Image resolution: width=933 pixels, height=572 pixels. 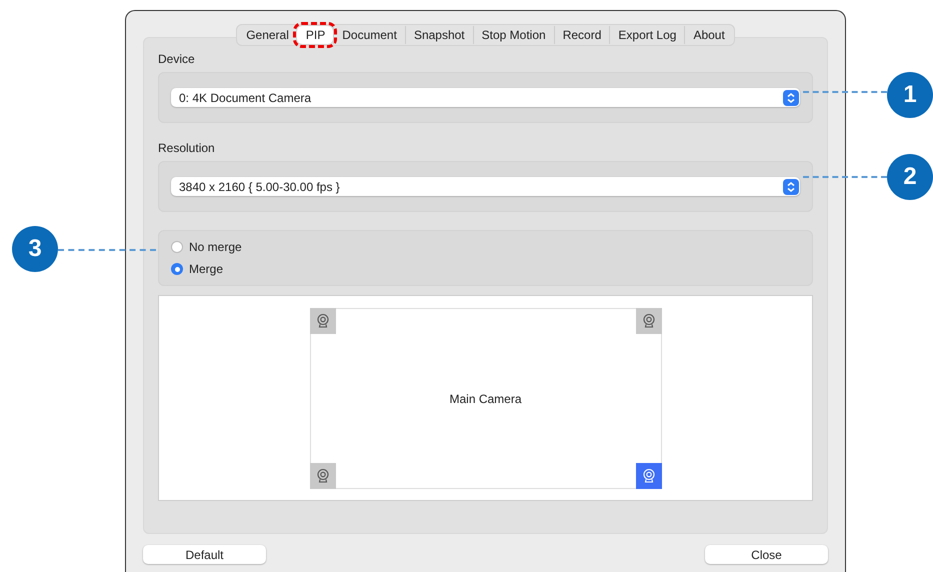 What do you see at coordinates (186, 148) in the screenshot?
I see `field-label: Resolution` at bounding box center [186, 148].